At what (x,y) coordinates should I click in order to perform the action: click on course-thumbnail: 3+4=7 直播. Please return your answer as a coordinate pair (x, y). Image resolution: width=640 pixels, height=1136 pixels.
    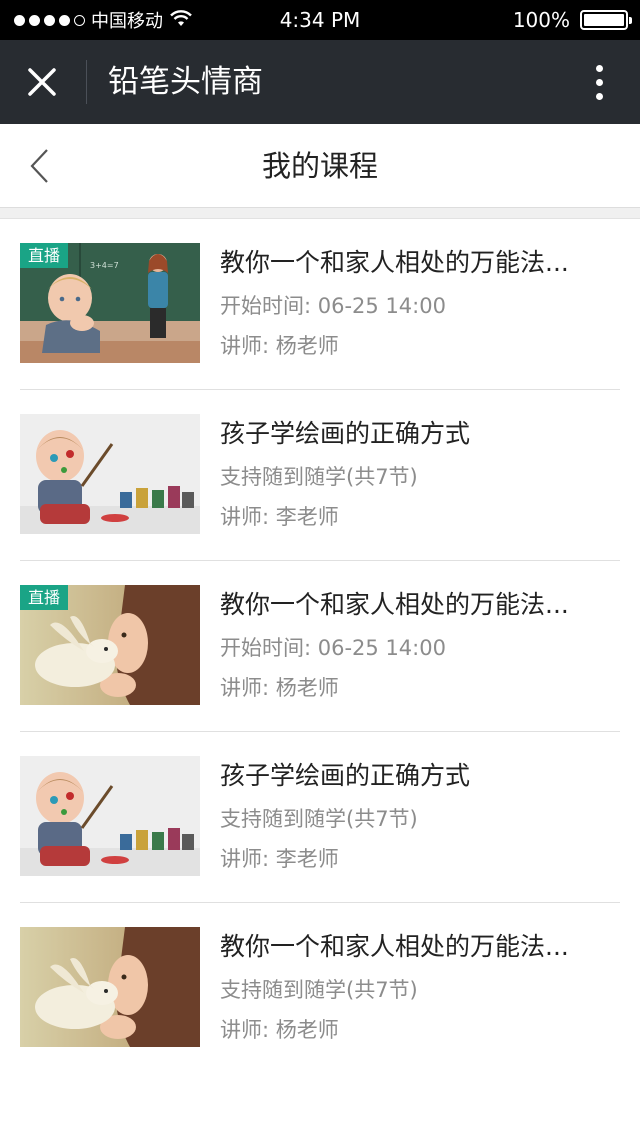
    Looking at the image, I should click on (110, 303).